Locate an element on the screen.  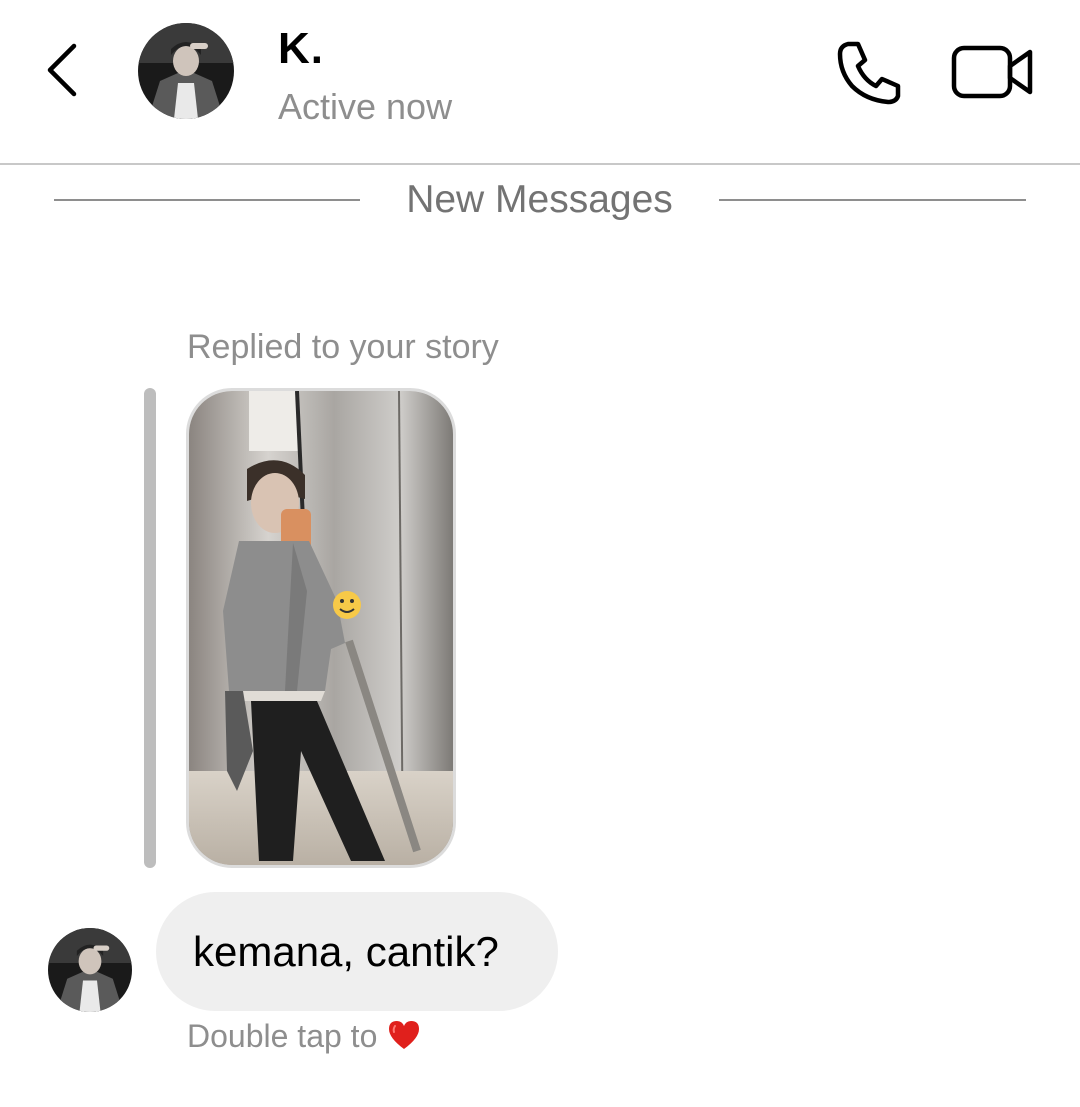
story-photo is located at coordinates (321, 628).